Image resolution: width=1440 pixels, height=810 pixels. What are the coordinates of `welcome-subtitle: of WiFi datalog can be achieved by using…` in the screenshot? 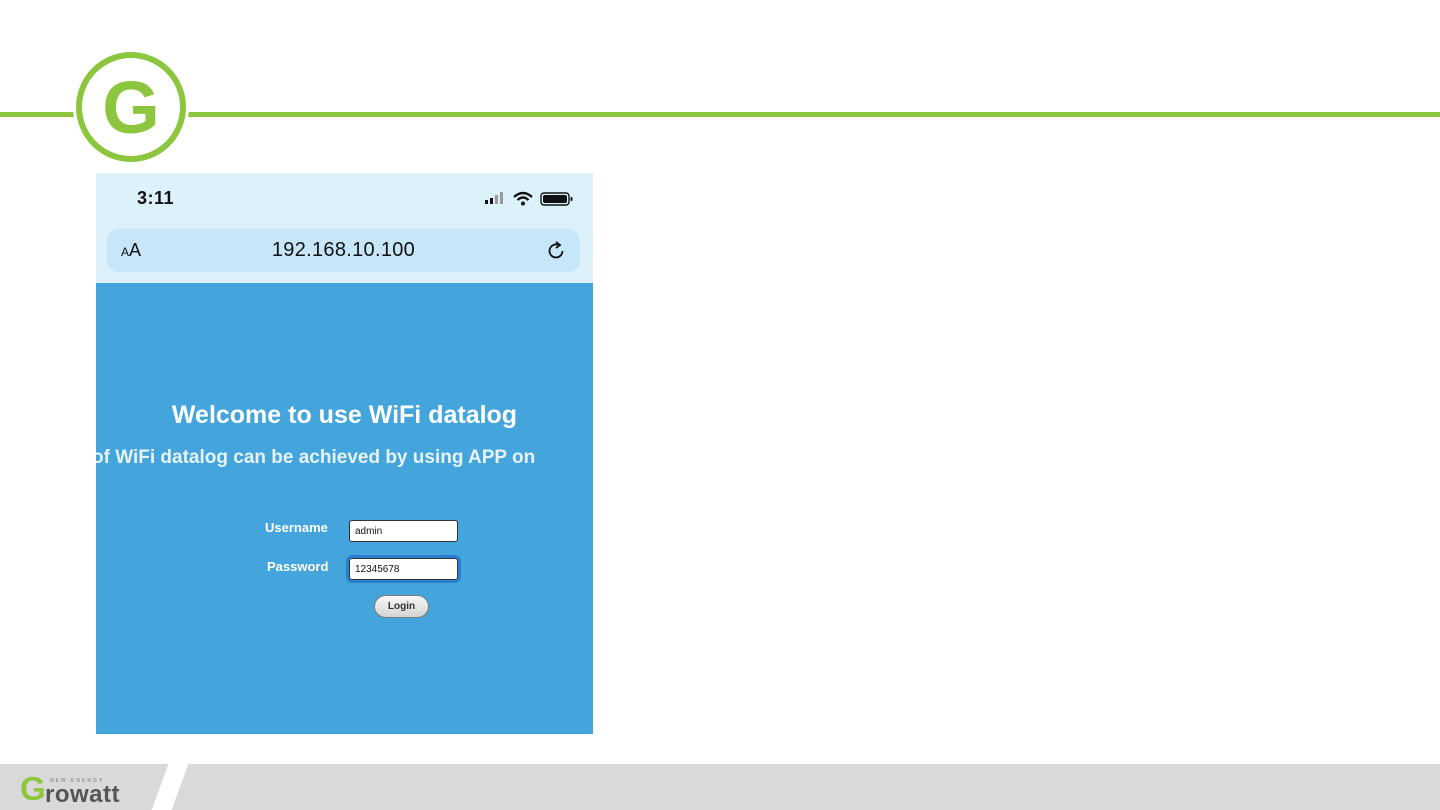 It's located at (316, 457).